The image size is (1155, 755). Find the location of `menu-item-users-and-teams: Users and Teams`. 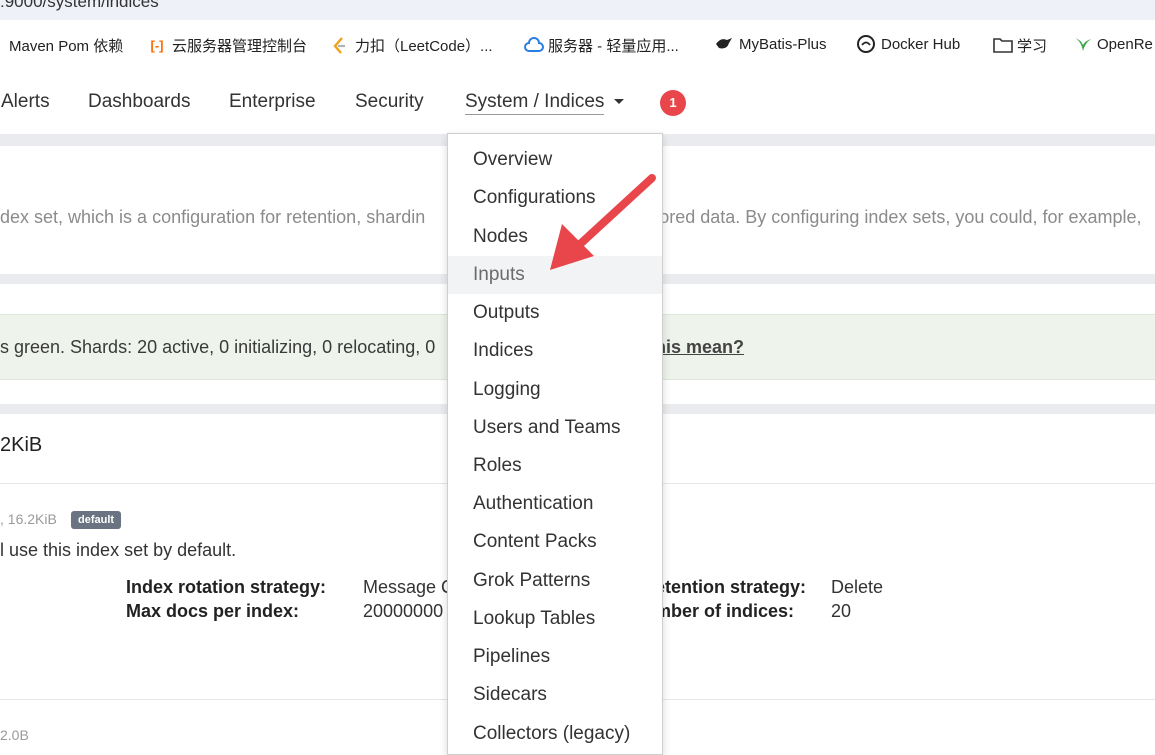

menu-item-users-and-teams: Users and Teams is located at coordinates (555, 428).